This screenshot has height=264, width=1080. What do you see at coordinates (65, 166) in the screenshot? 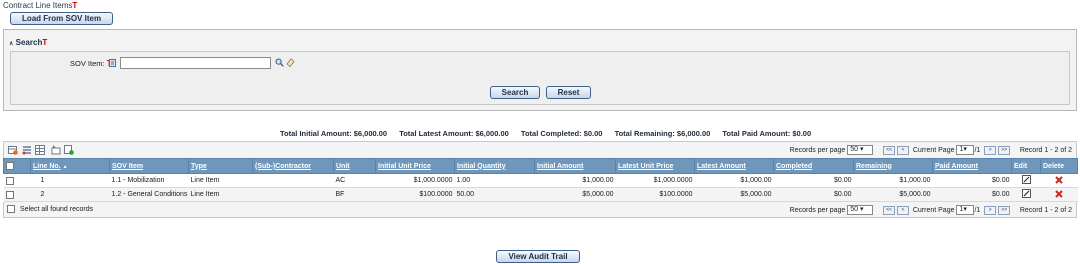
I see `sort-asc-icon: ▲` at bounding box center [65, 166].